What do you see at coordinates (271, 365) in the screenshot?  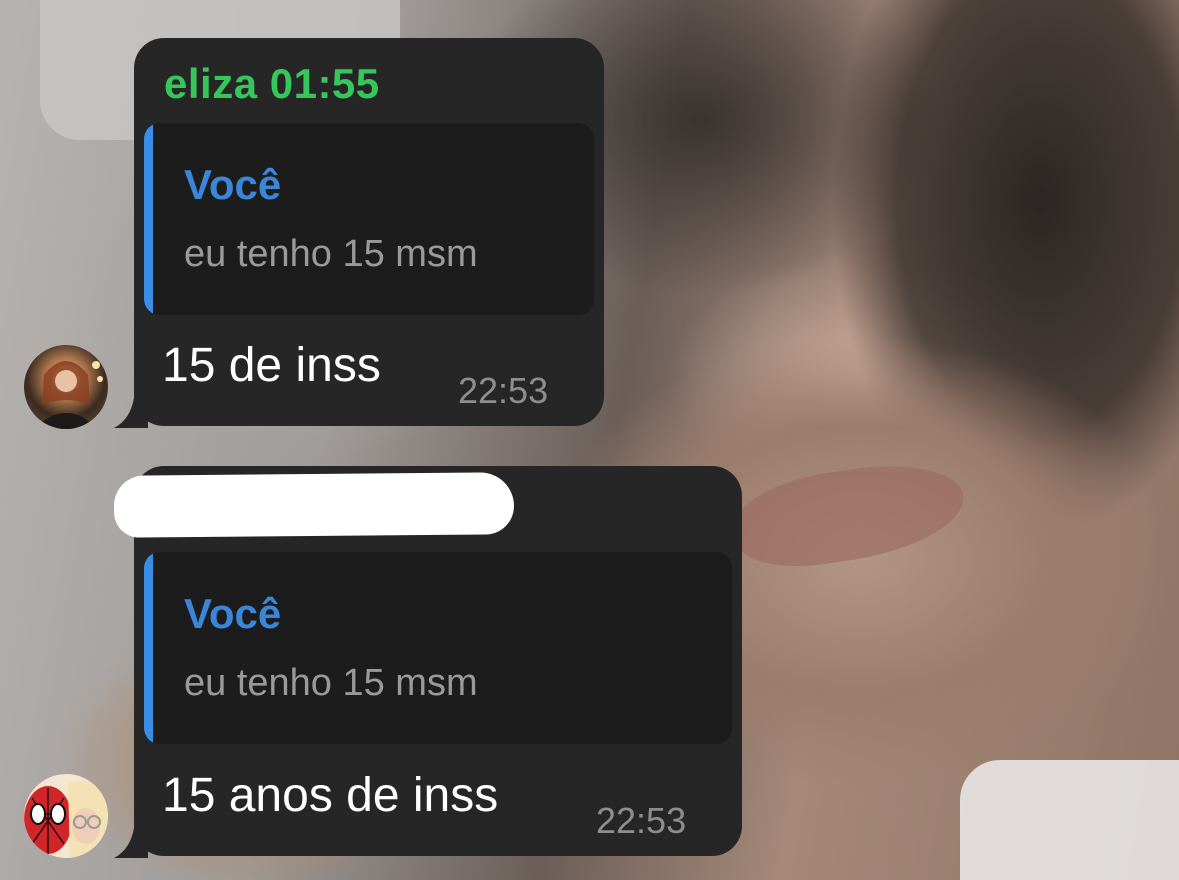 I see `message-text: 15 de inss` at bounding box center [271, 365].